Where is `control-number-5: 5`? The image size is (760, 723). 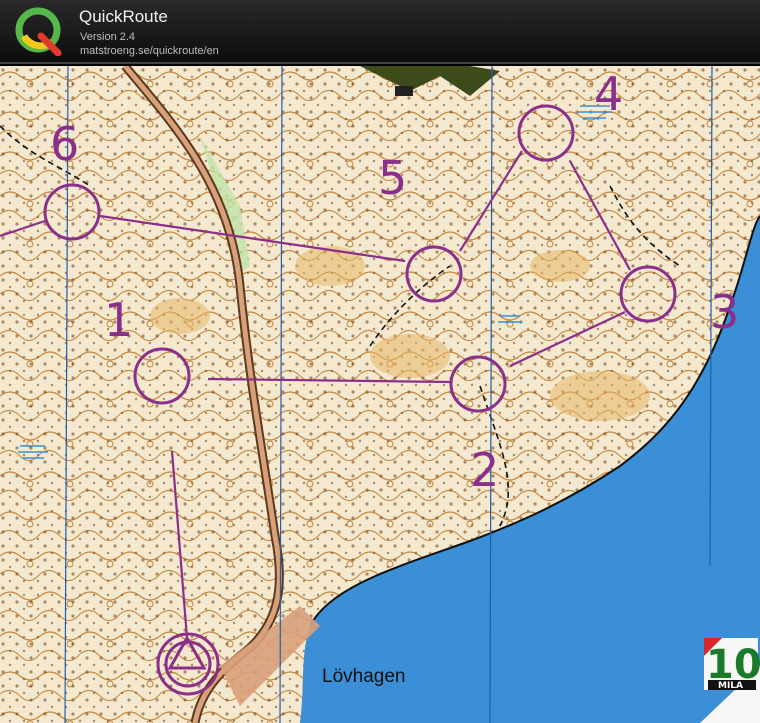 control-number-5: 5 is located at coordinates (392, 178).